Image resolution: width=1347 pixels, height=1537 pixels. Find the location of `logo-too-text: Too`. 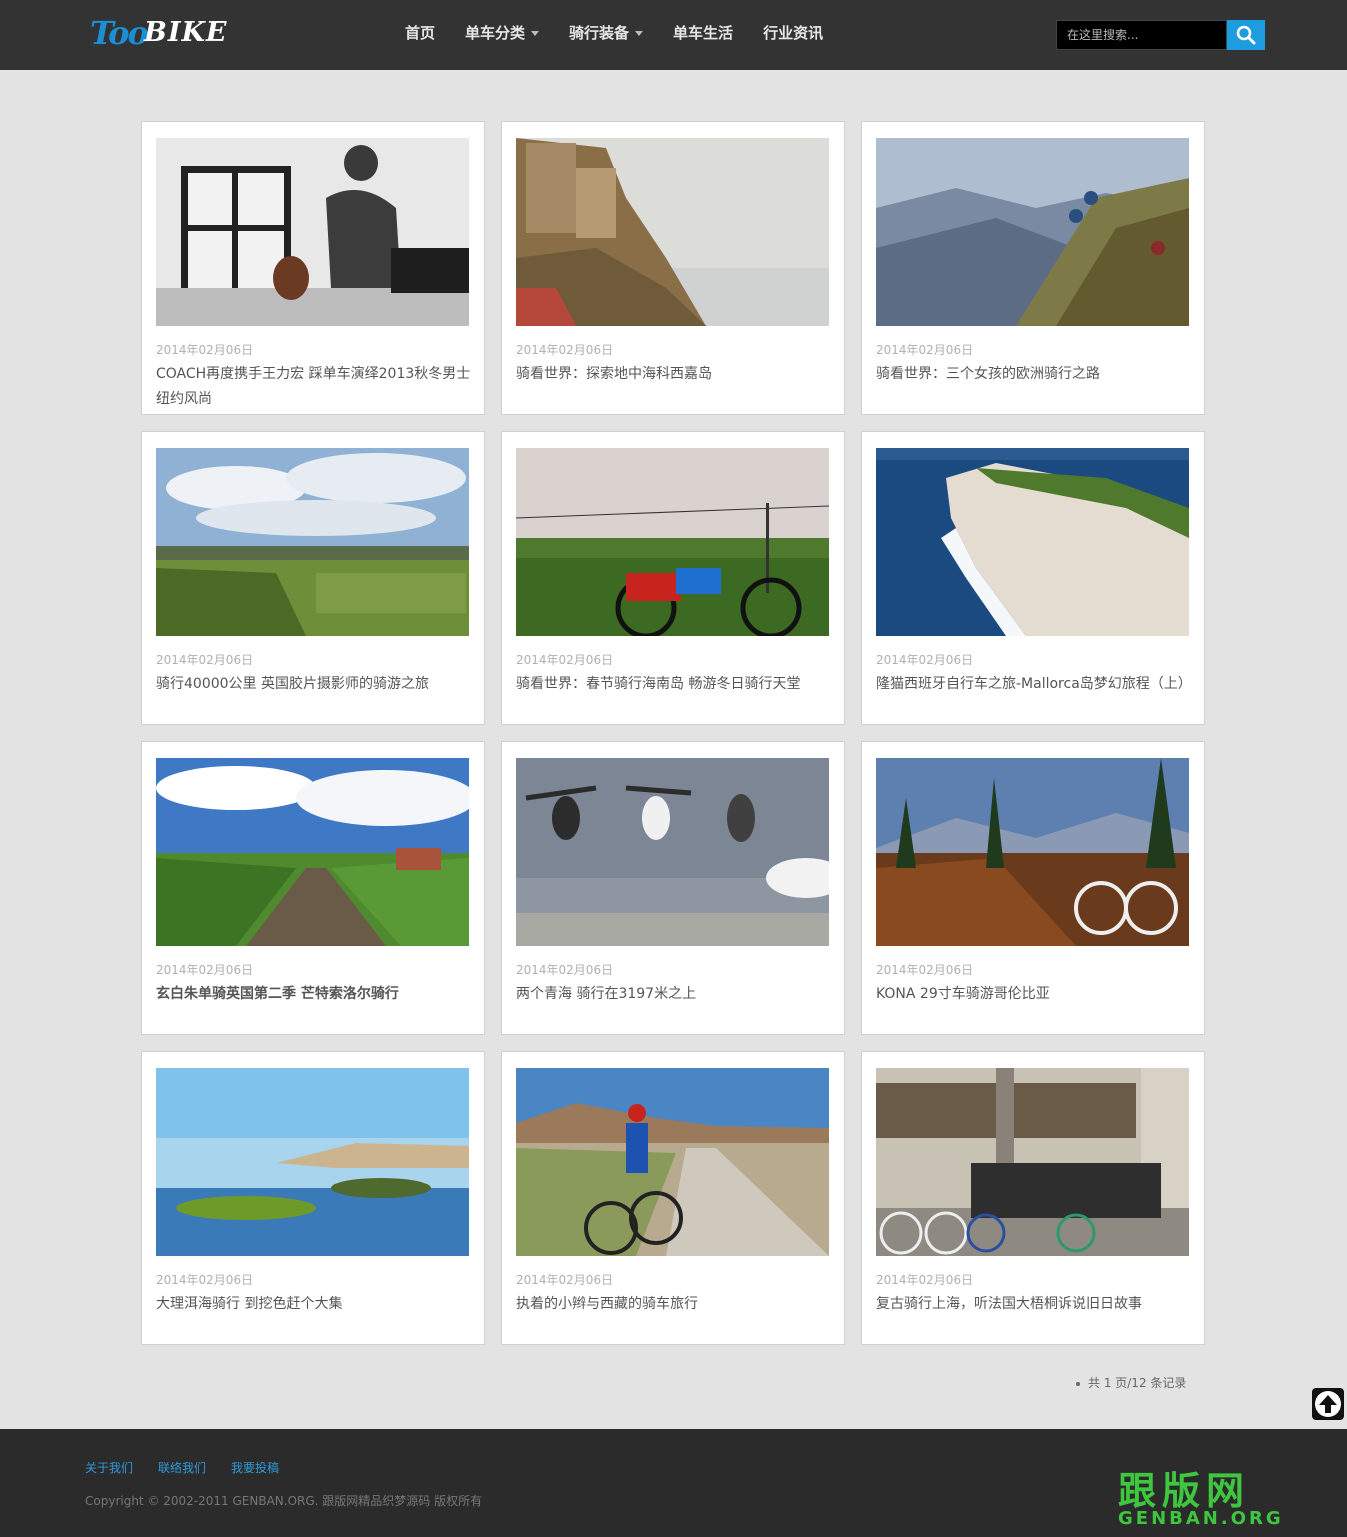

logo-too-text: Too is located at coordinates (119, 33).